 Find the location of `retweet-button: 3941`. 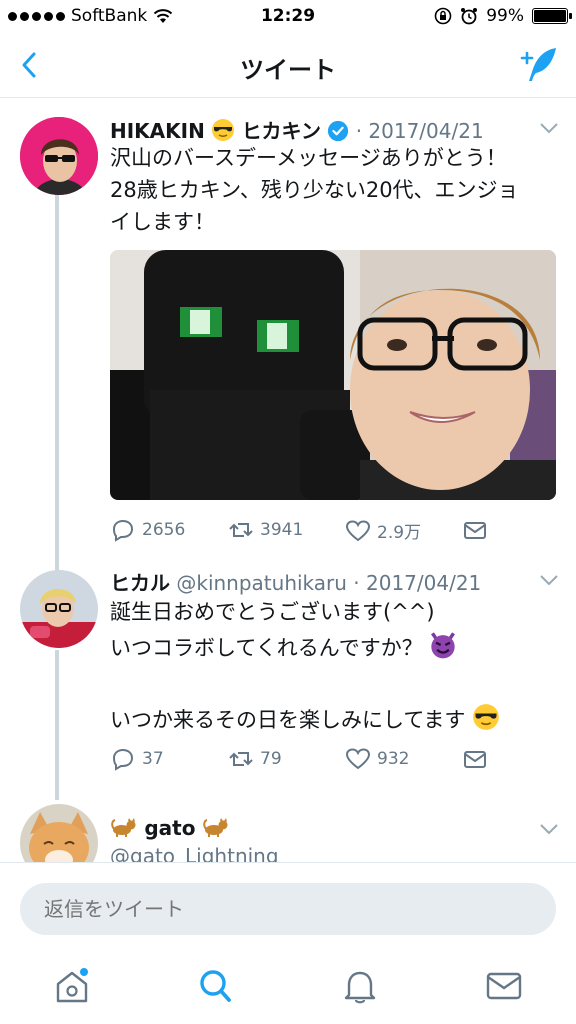

retweet-button: 3941 is located at coordinates (265, 530).